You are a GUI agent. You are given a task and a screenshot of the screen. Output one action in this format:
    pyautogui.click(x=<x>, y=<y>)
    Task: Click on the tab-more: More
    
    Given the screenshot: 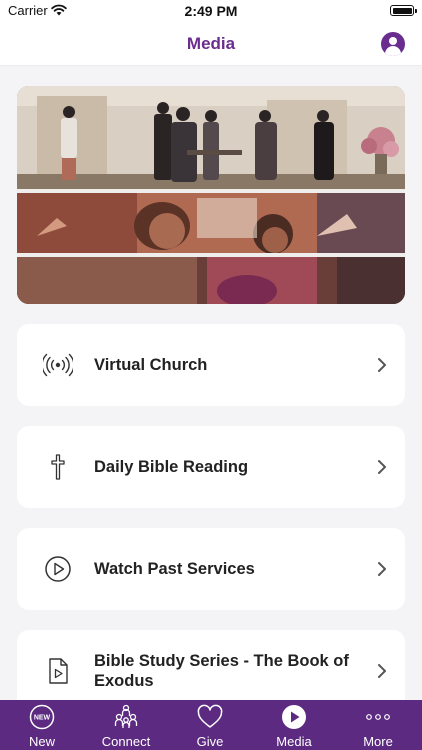 What is the action you would take?
    pyautogui.click(x=378, y=725)
    